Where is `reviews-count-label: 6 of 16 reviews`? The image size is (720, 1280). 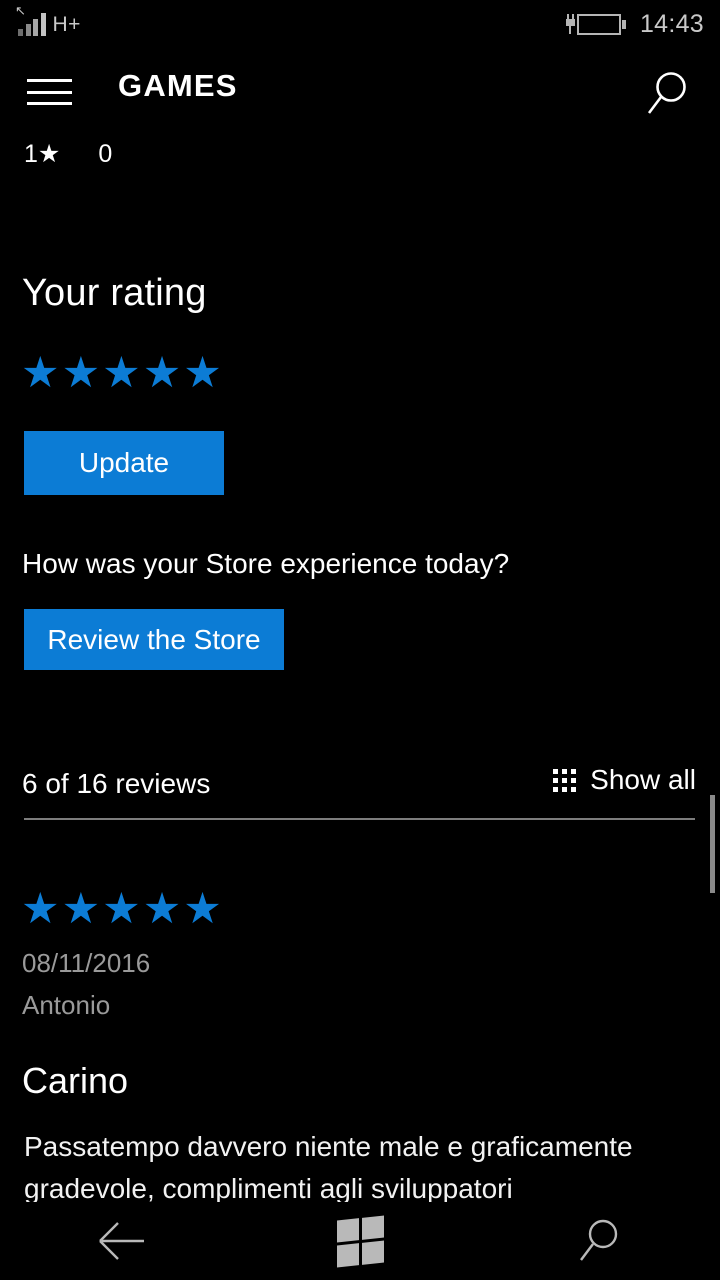 reviews-count-label: 6 of 16 reviews is located at coordinates (116, 783).